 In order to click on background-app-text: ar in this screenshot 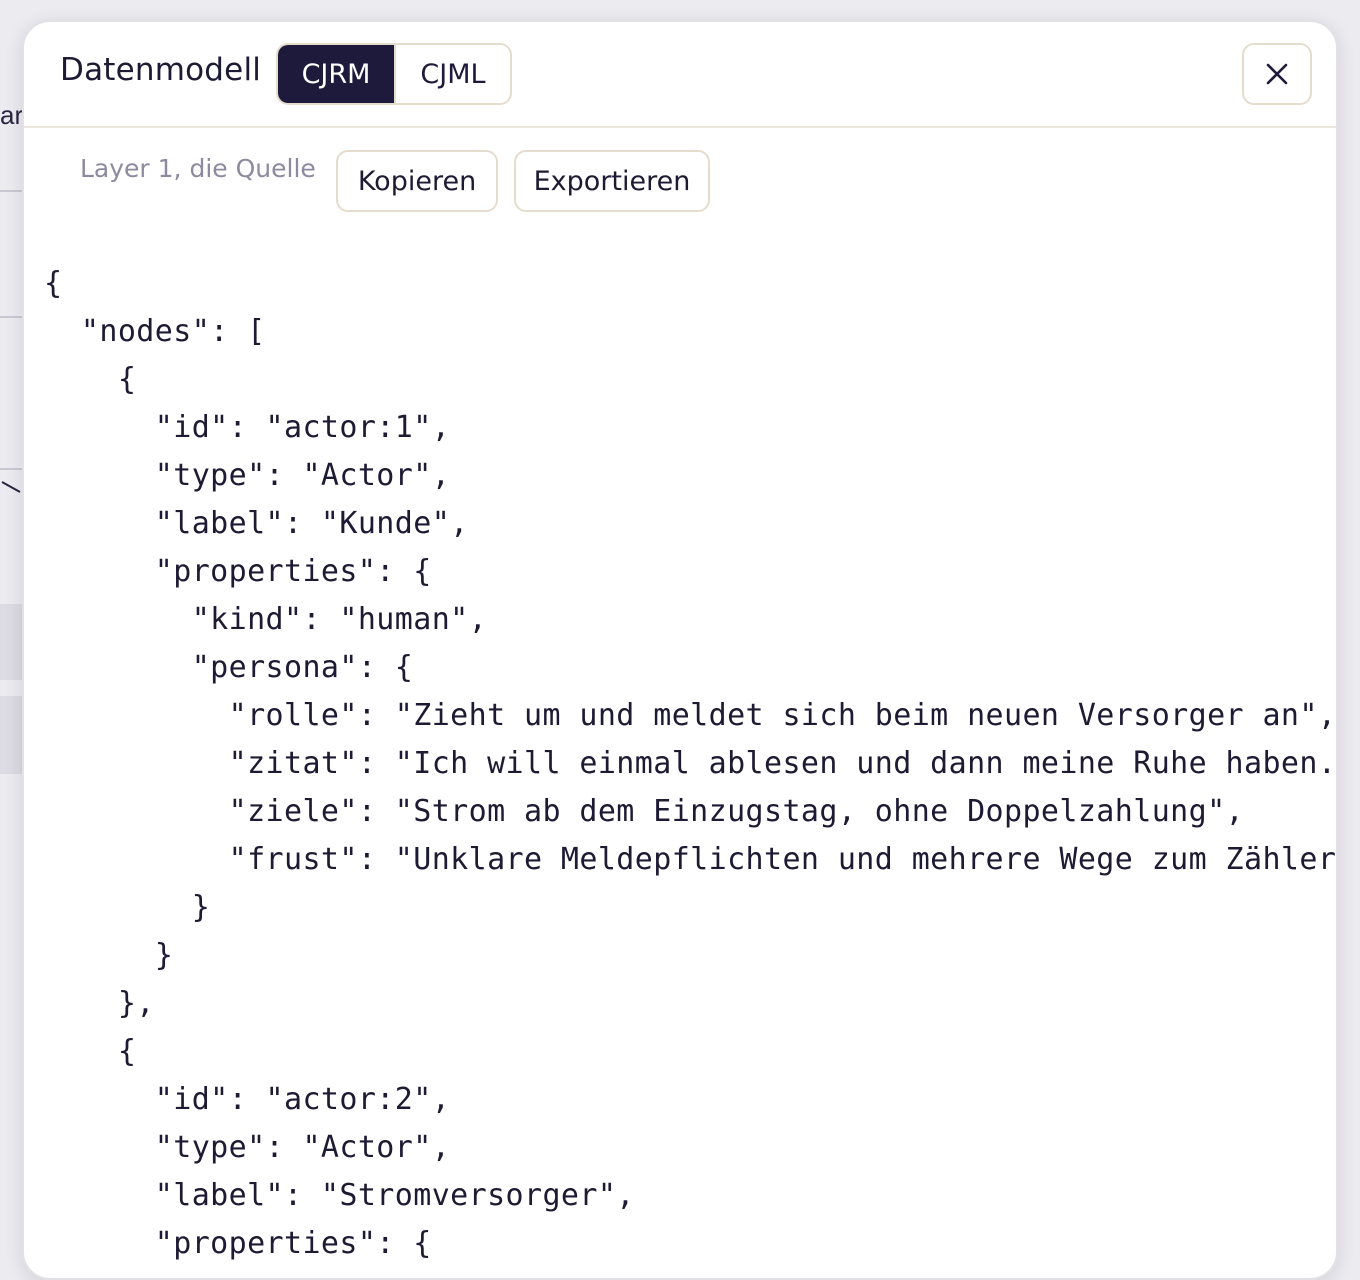, I will do `click(12, 115)`.